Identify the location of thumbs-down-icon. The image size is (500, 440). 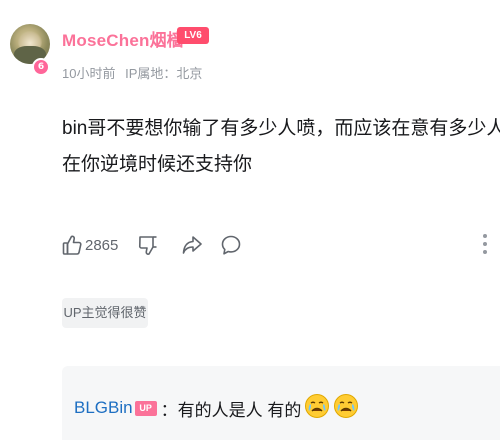
(148, 245).